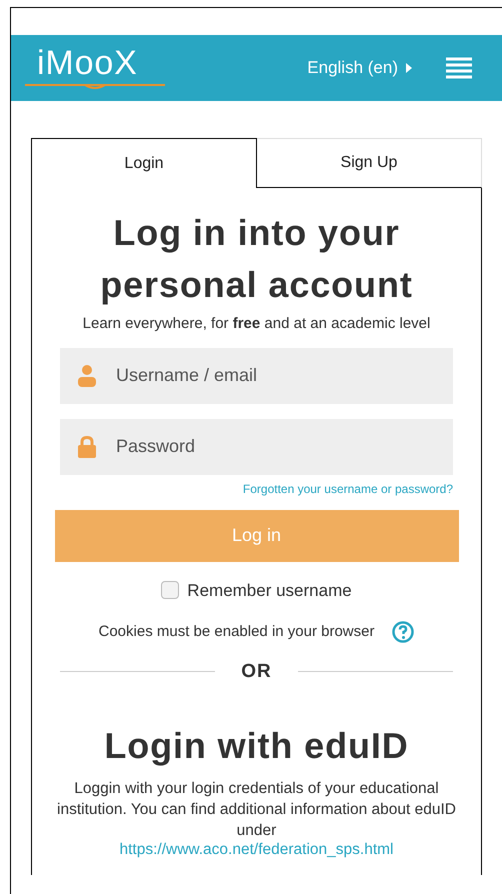  I want to click on forgot-password-link: Forgotten your username or password?, so click(347, 489).